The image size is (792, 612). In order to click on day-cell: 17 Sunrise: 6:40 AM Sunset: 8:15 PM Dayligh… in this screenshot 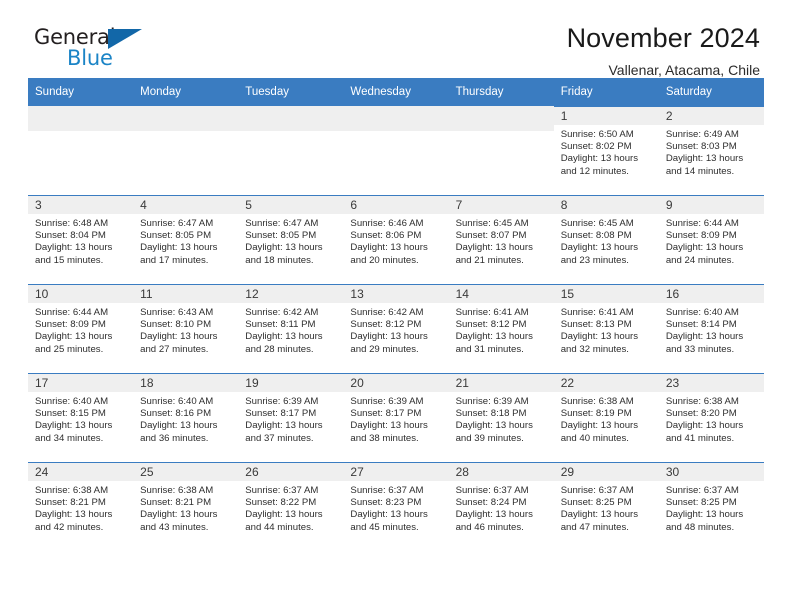, I will do `click(81, 417)`.